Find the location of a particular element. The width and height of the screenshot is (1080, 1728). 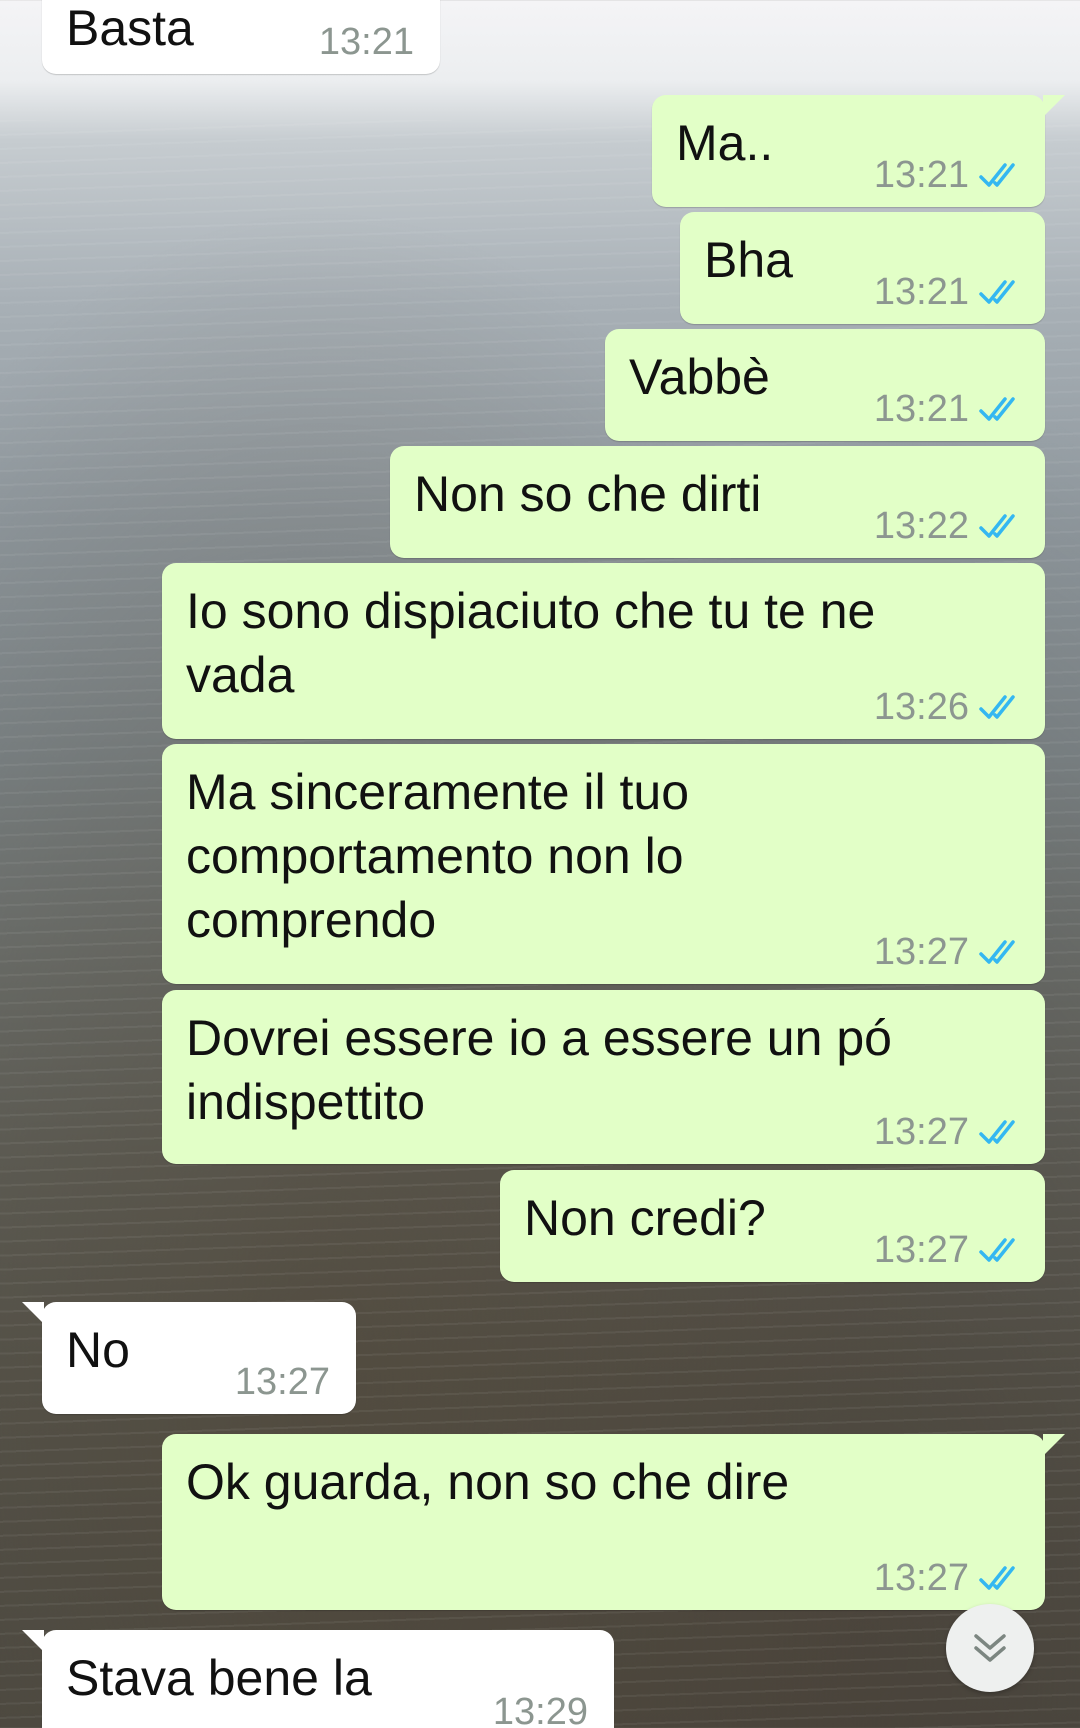

message-bubble-outgoing: Ok guarda, non so che dire 13:27 is located at coordinates (613, 1522).